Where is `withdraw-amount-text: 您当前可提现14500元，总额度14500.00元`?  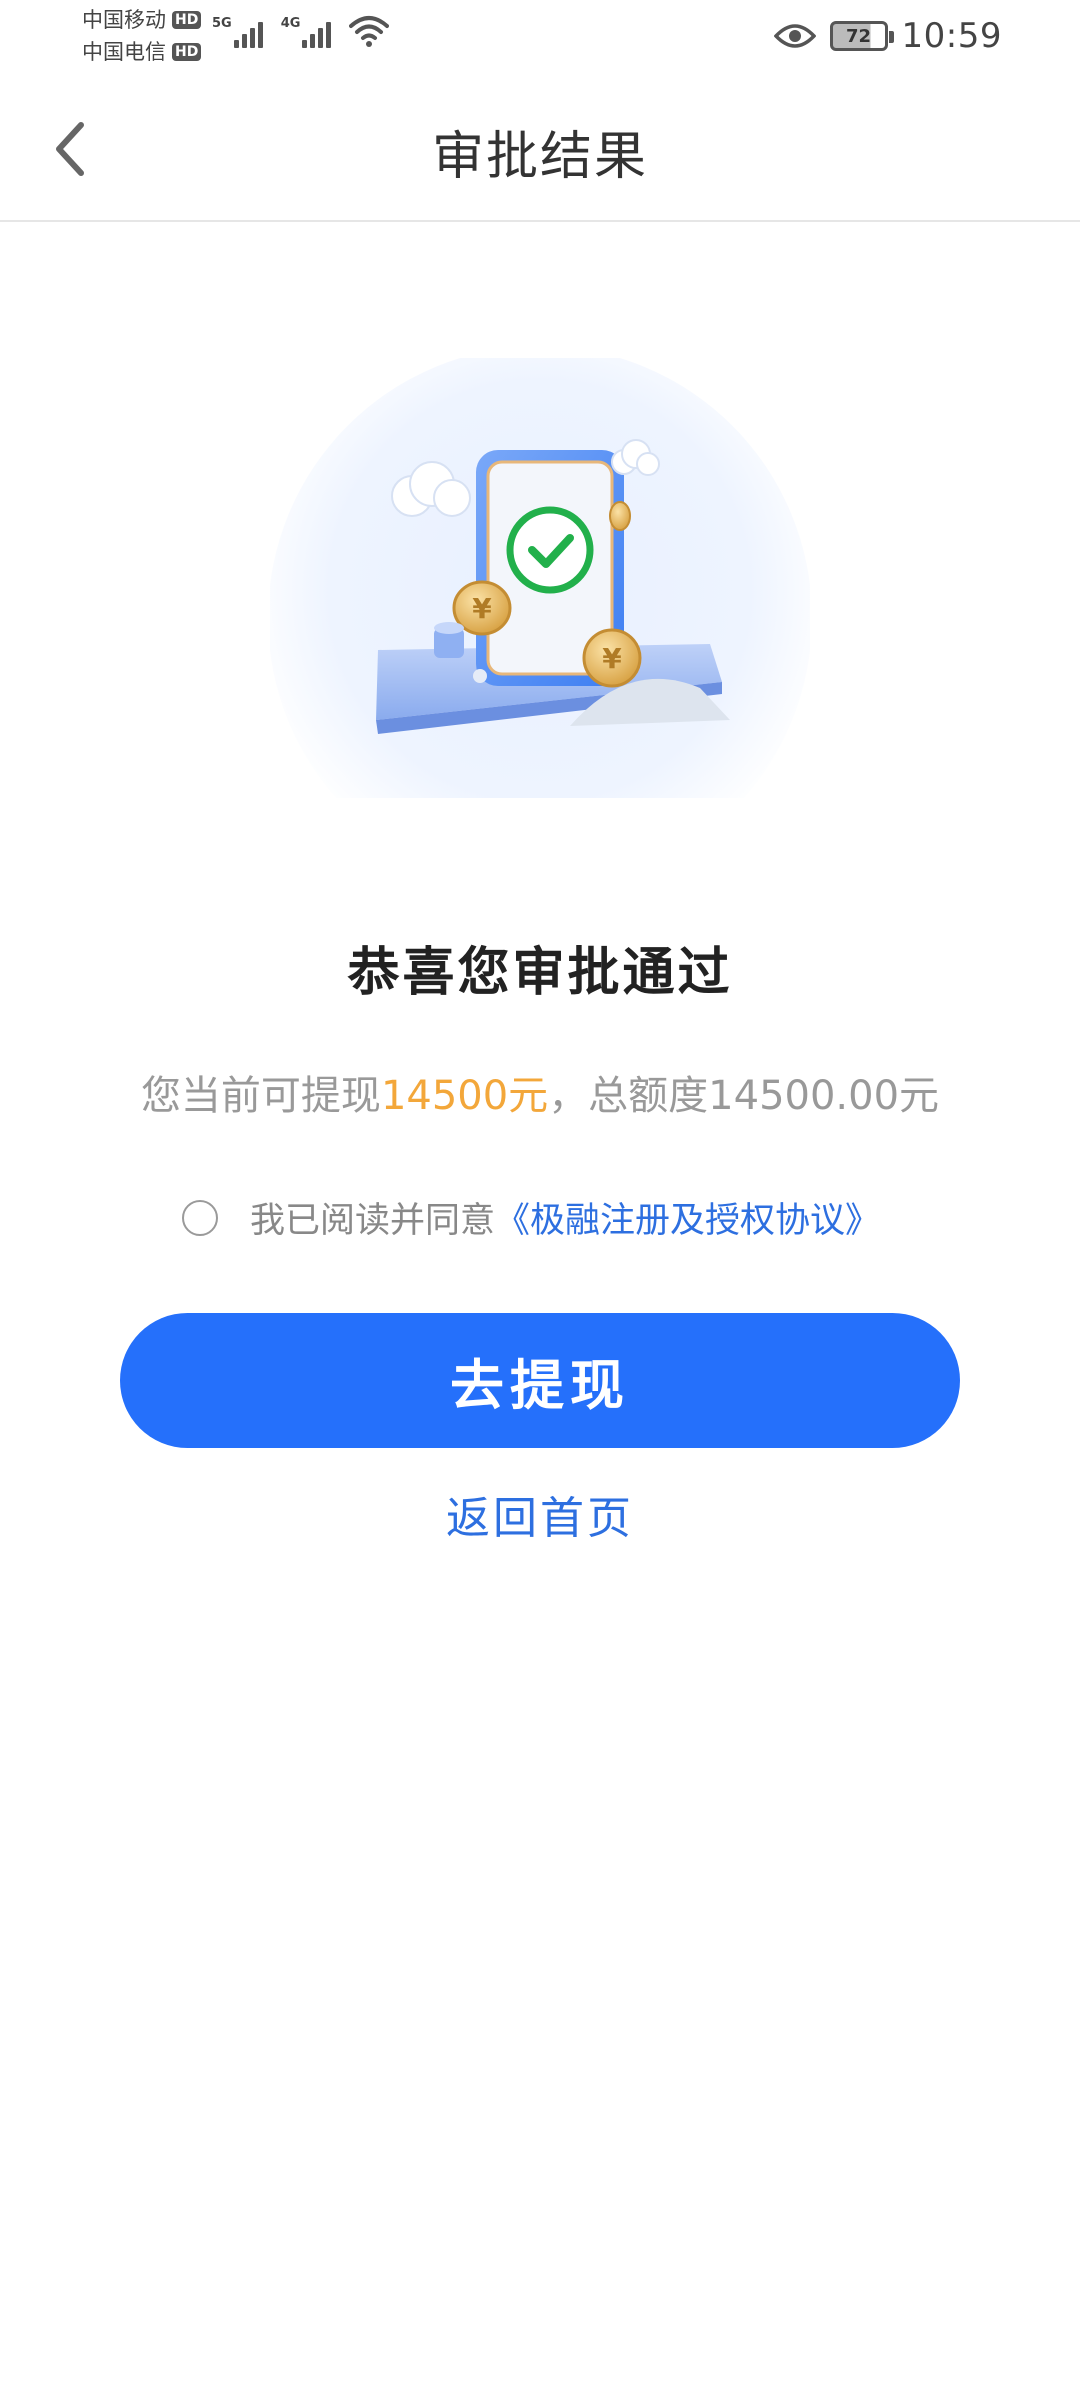
withdraw-amount-text: 您当前可提现14500元，总额度14500.00元 is located at coordinates (540, 1092).